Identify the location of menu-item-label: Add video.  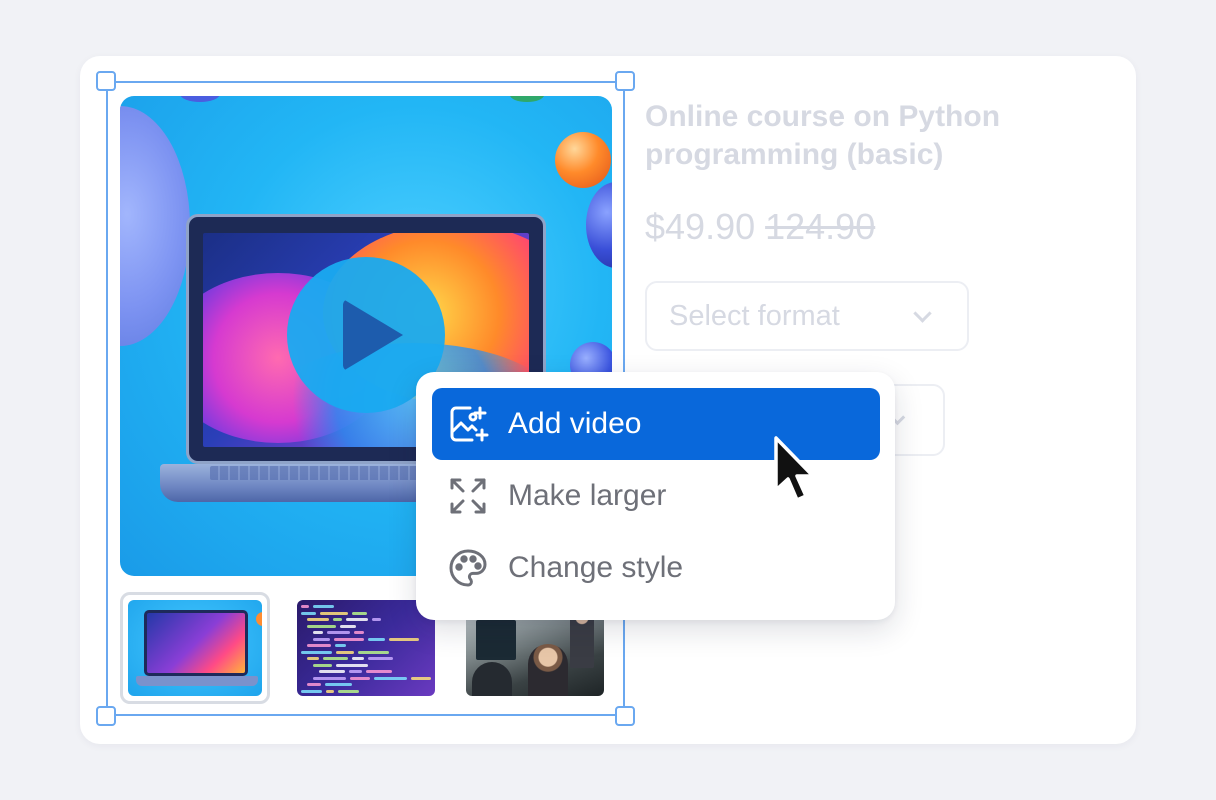
(575, 423).